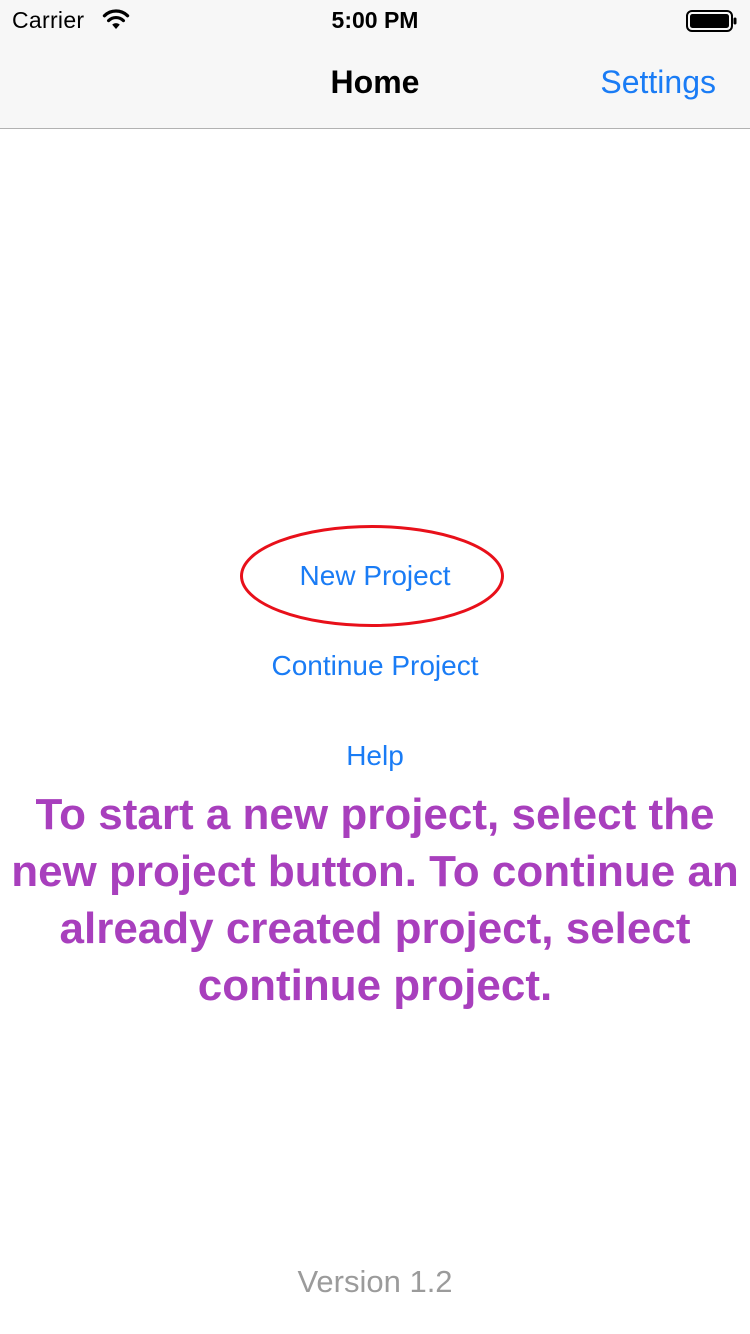  I want to click on new-project-button: New Project, so click(375, 576).